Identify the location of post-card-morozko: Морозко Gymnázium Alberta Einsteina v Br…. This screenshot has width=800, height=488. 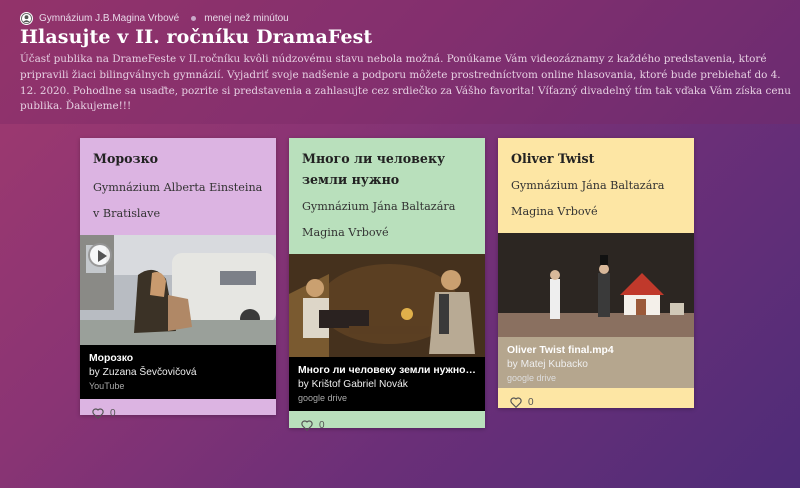
(178, 279).